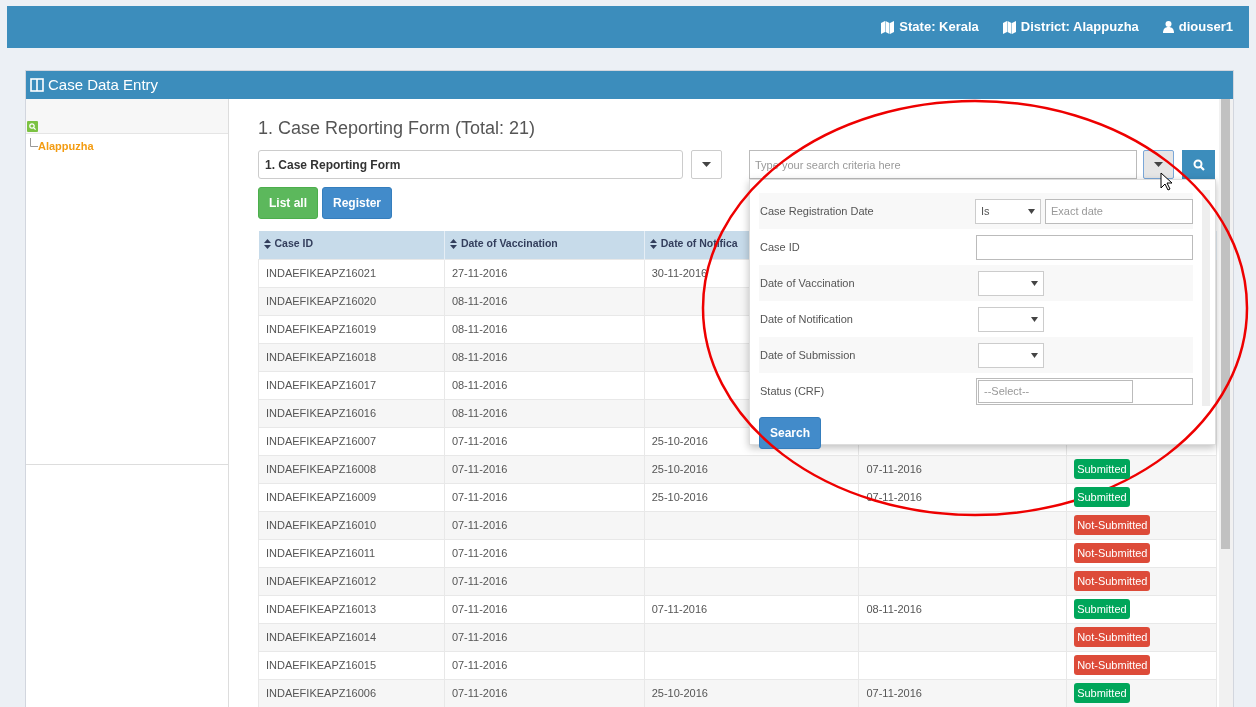 Image resolution: width=1256 pixels, height=707 pixels. I want to click on case-id-cell: INDAEFIKEAPZ16021, so click(321, 272).